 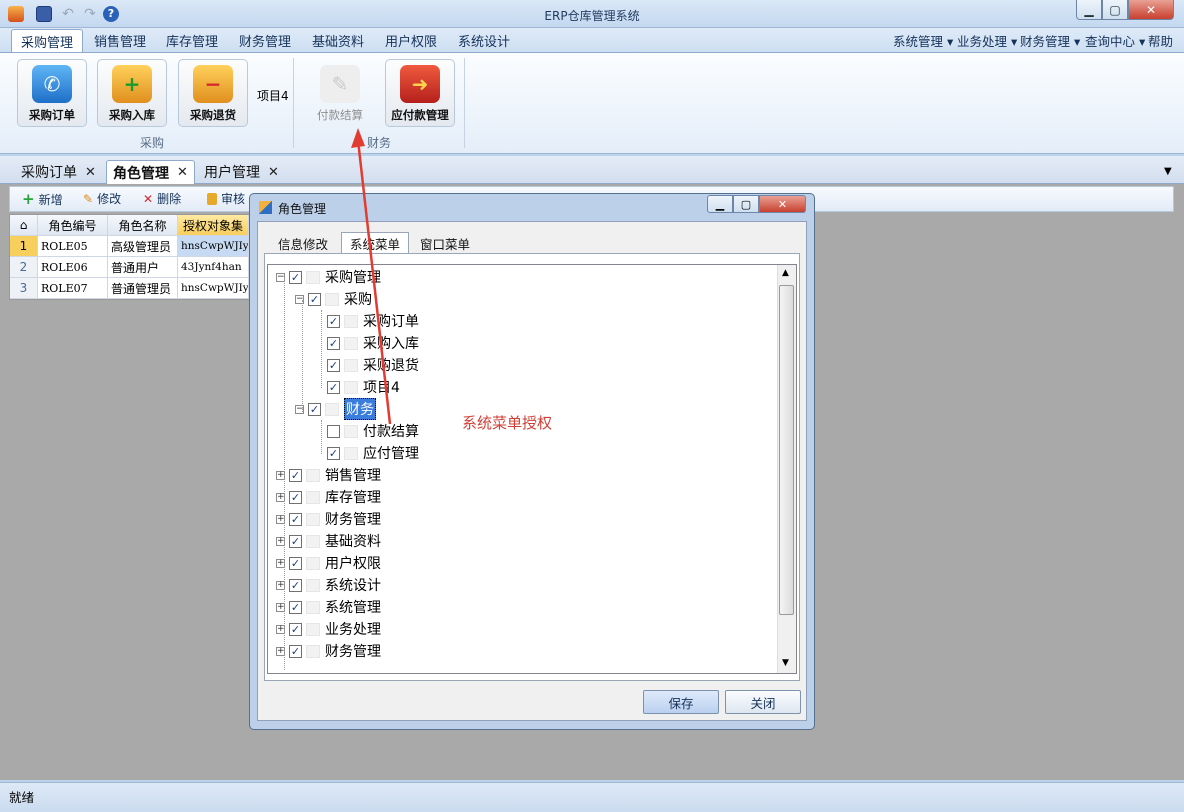 I want to click on annotation-label: 系统菜单授权, so click(x=507, y=423).